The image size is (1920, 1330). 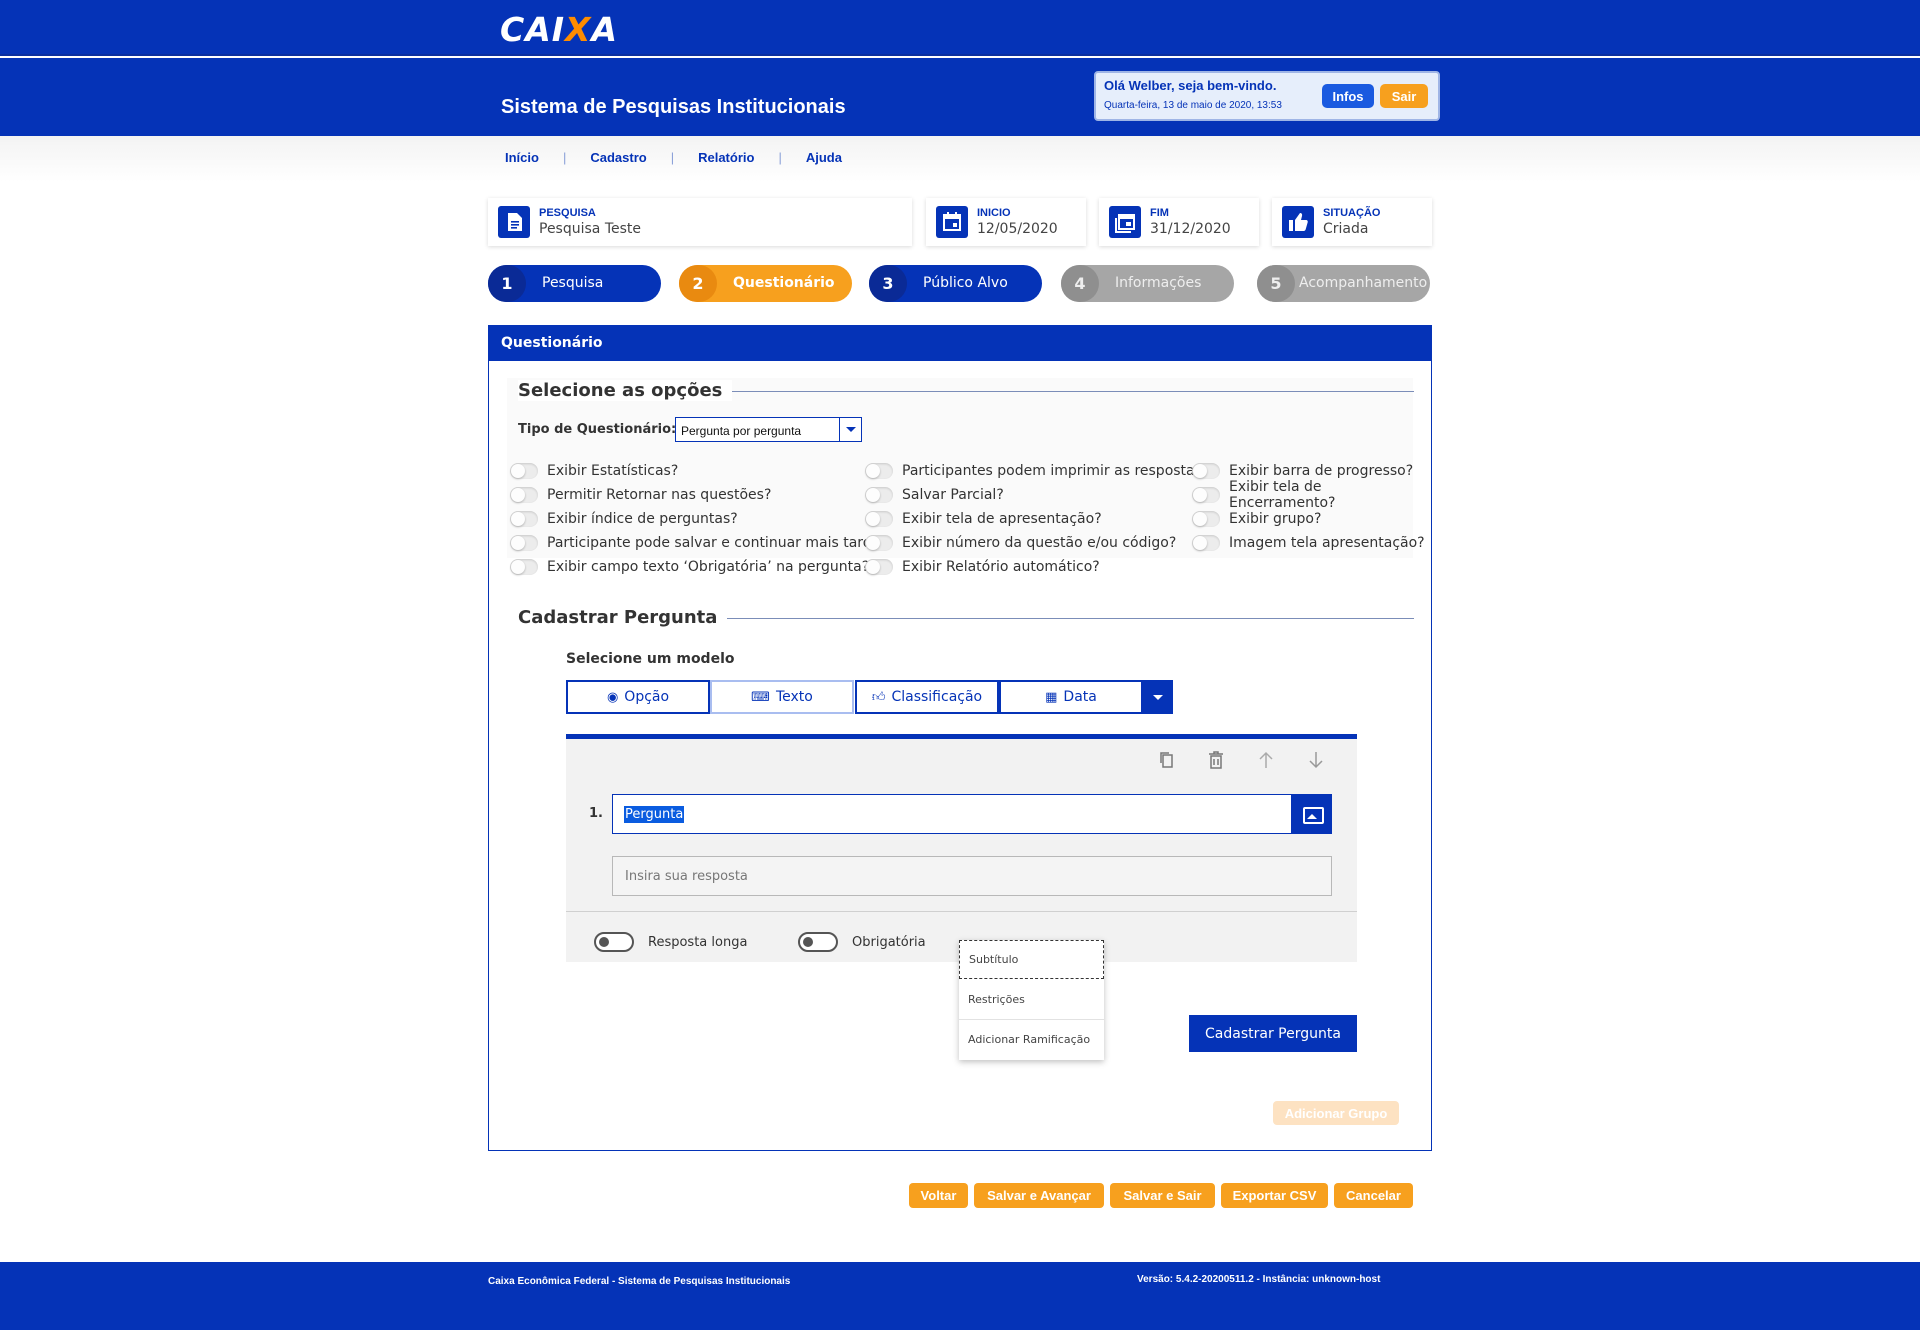 I want to click on model-texto-button: ⌨ Texto, so click(x=782, y=697).